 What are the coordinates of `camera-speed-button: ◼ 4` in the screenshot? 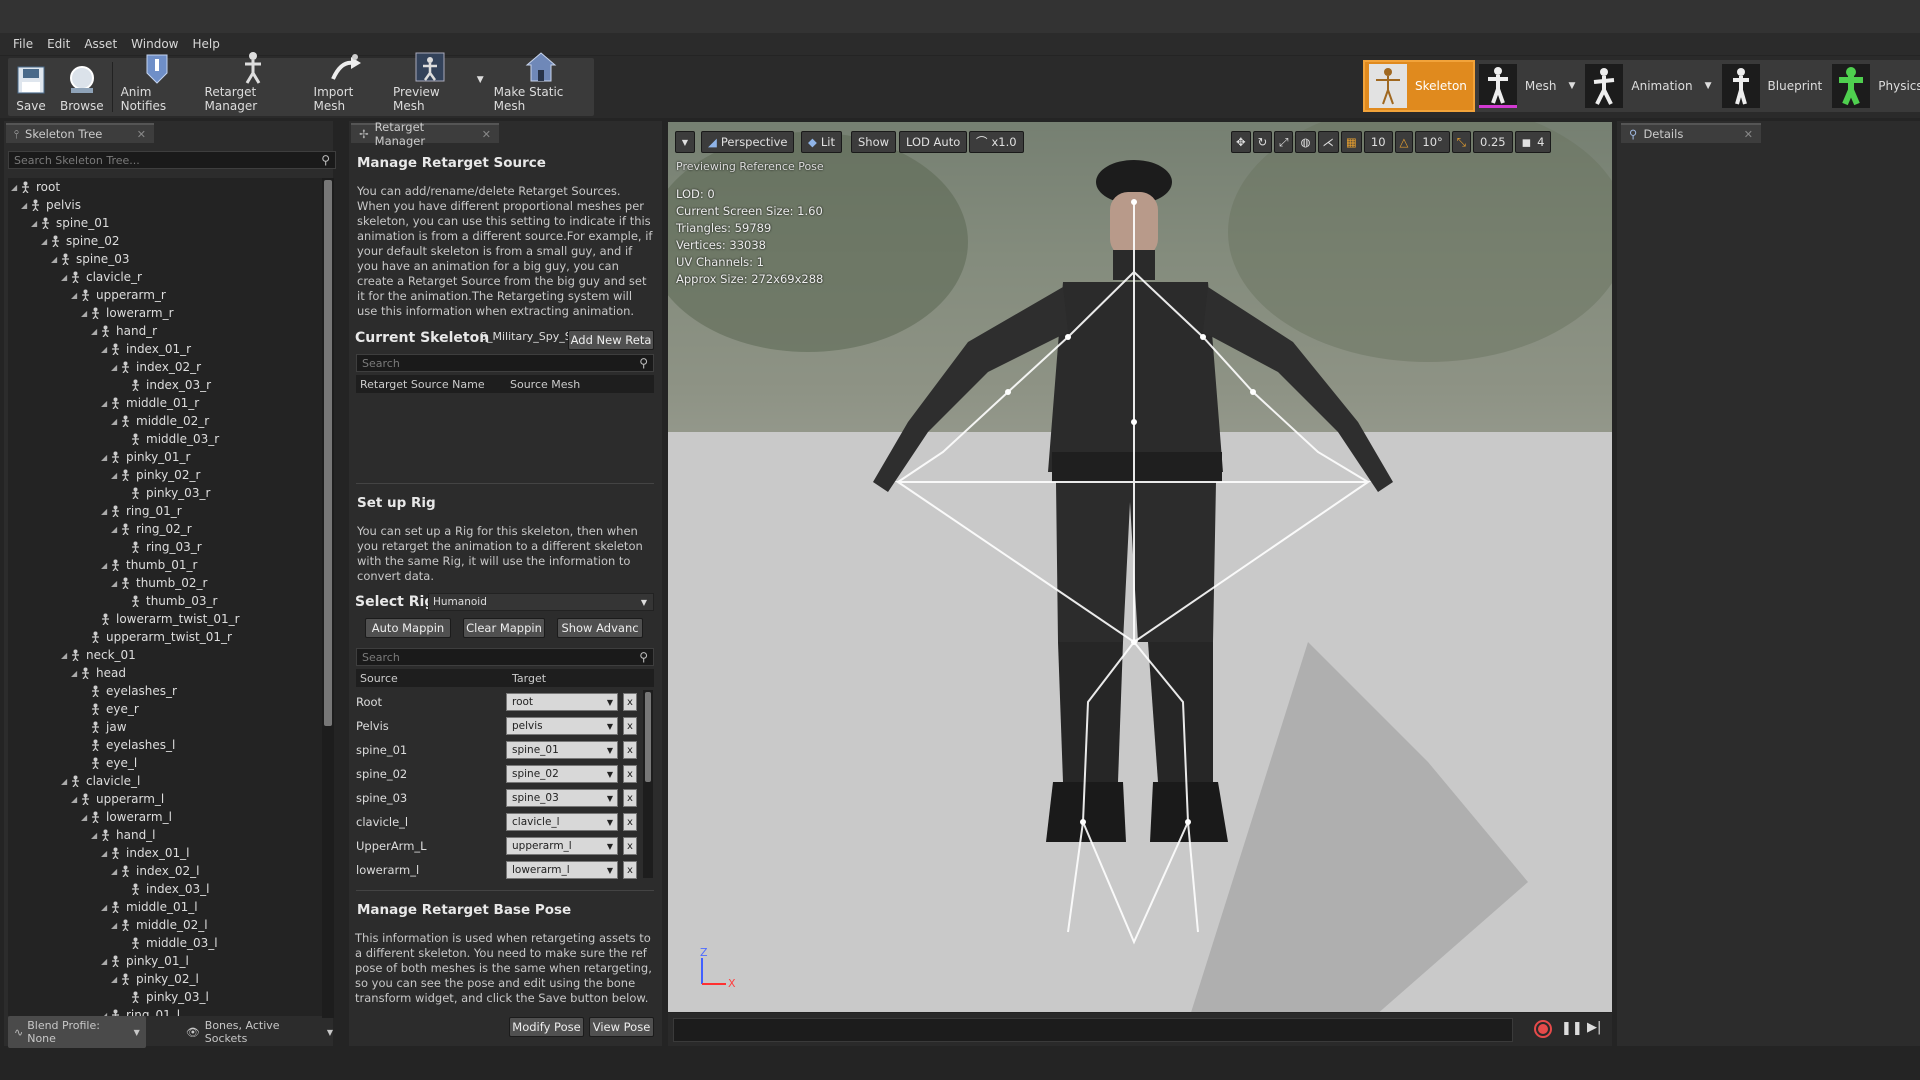 It's located at (1533, 142).